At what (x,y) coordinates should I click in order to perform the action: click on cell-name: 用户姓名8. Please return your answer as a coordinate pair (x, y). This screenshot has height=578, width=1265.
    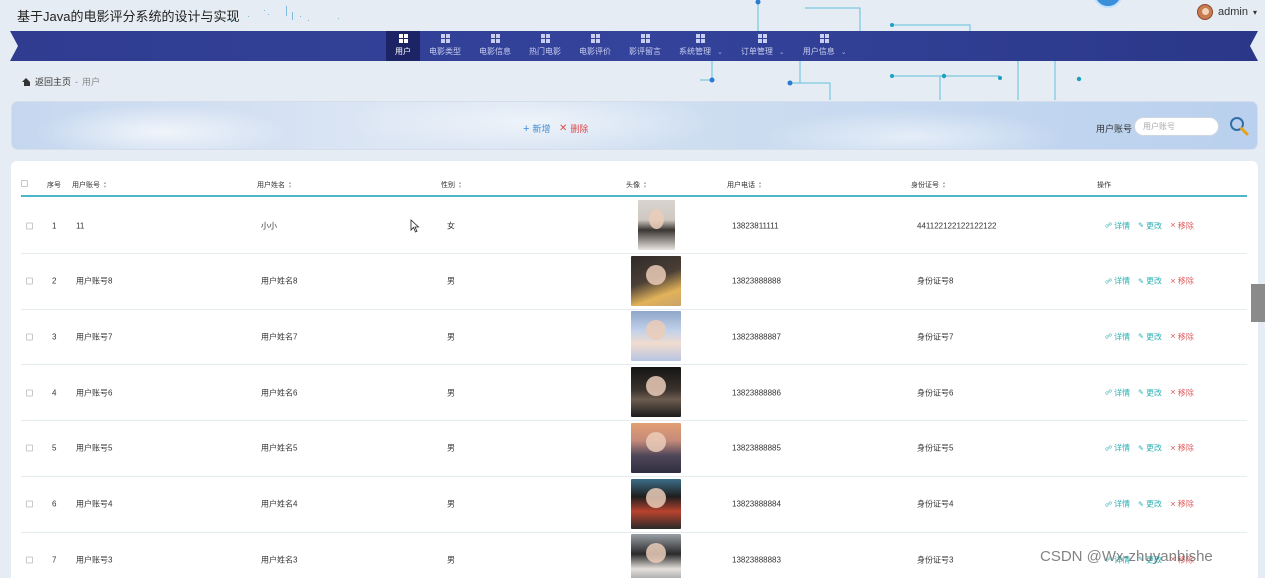
    Looking at the image, I should click on (279, 281).